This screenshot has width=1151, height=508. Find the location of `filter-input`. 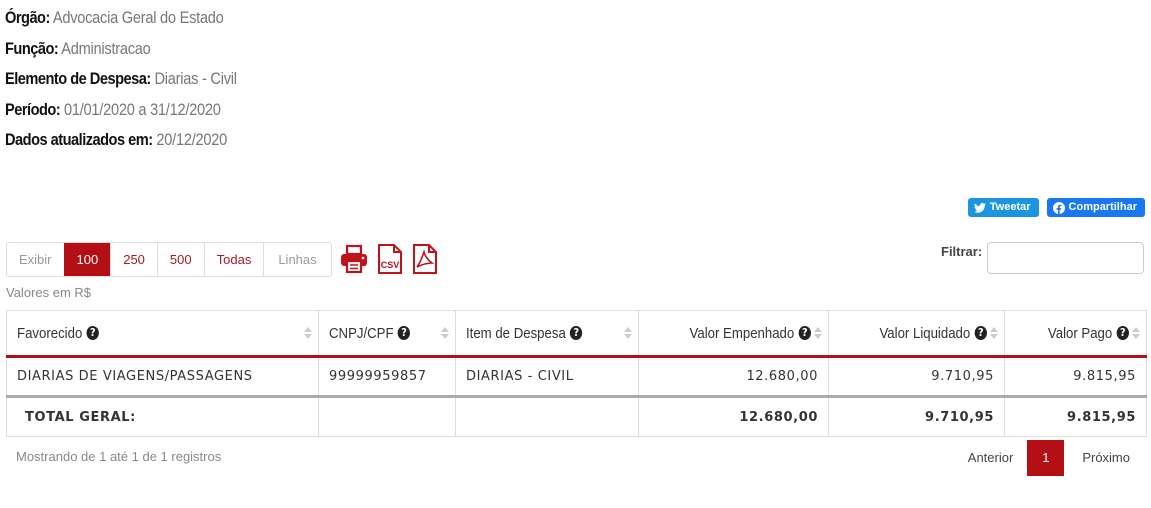

filter-input is located at coordinates (1065, 258).